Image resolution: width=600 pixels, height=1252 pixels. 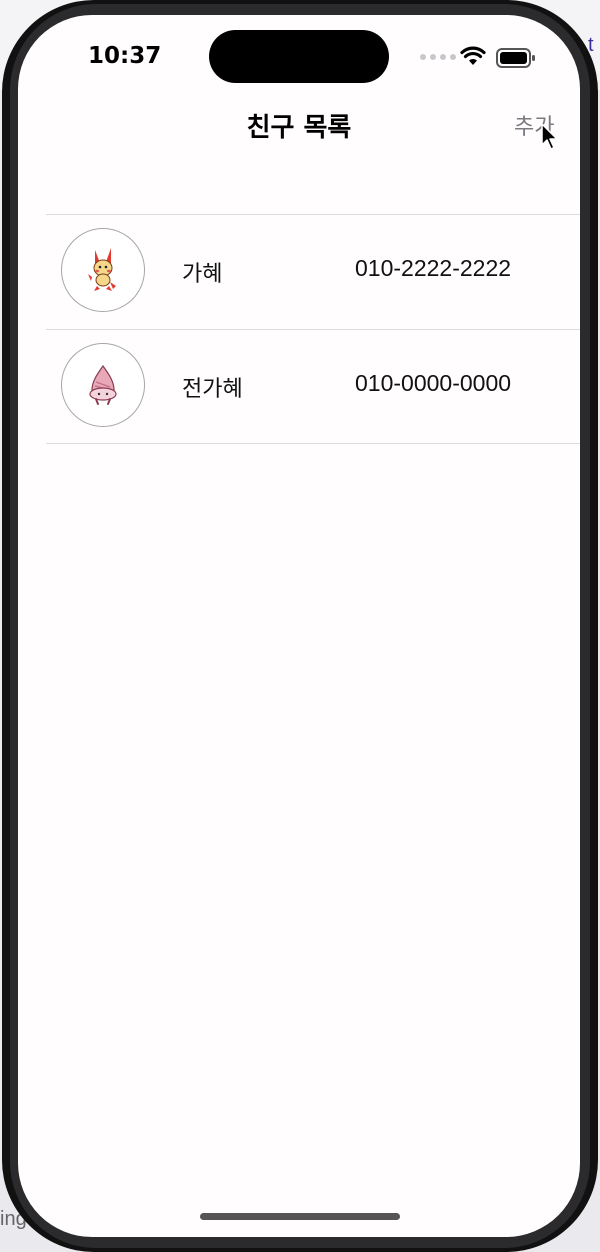 I want to click on status-icons, so click(x=480, y=57).